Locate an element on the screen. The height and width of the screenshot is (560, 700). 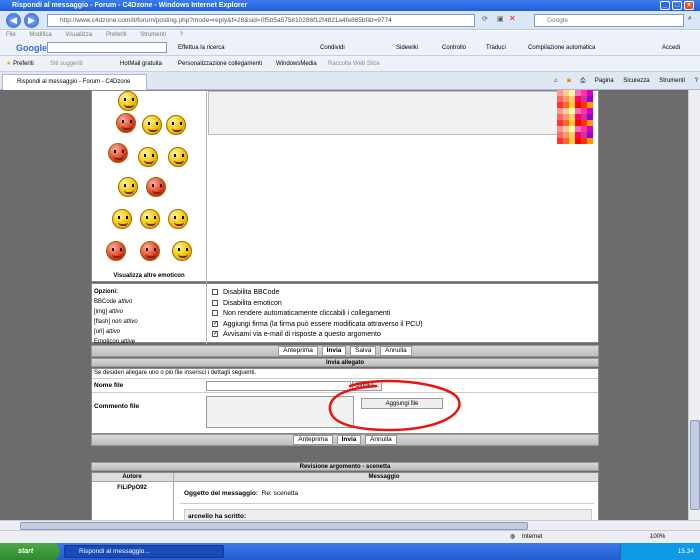
stop-icon: ✕ is located at coordinates (512, 18).